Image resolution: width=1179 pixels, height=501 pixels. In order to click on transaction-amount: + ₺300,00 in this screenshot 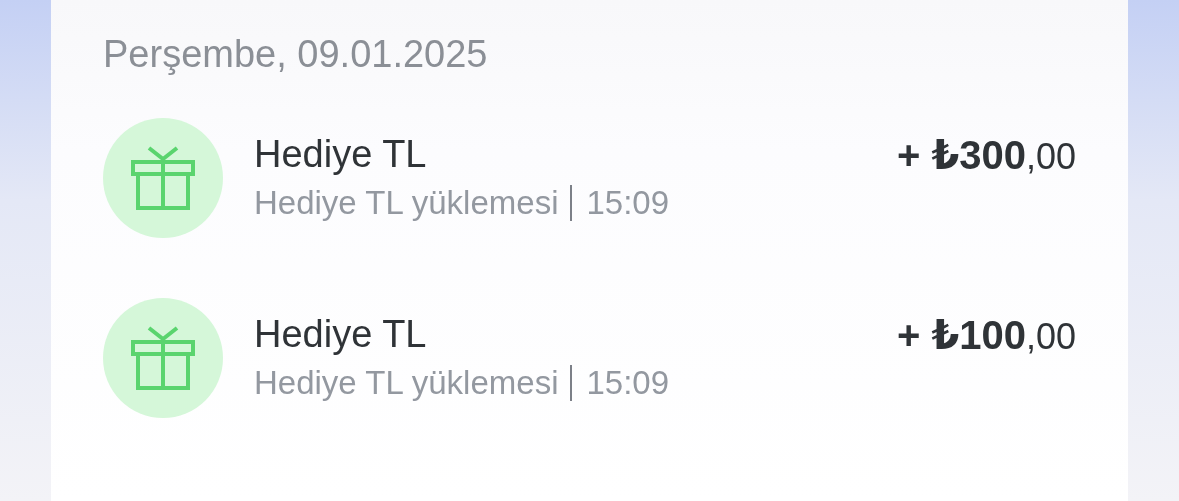, I will do `click(986, 154)`.